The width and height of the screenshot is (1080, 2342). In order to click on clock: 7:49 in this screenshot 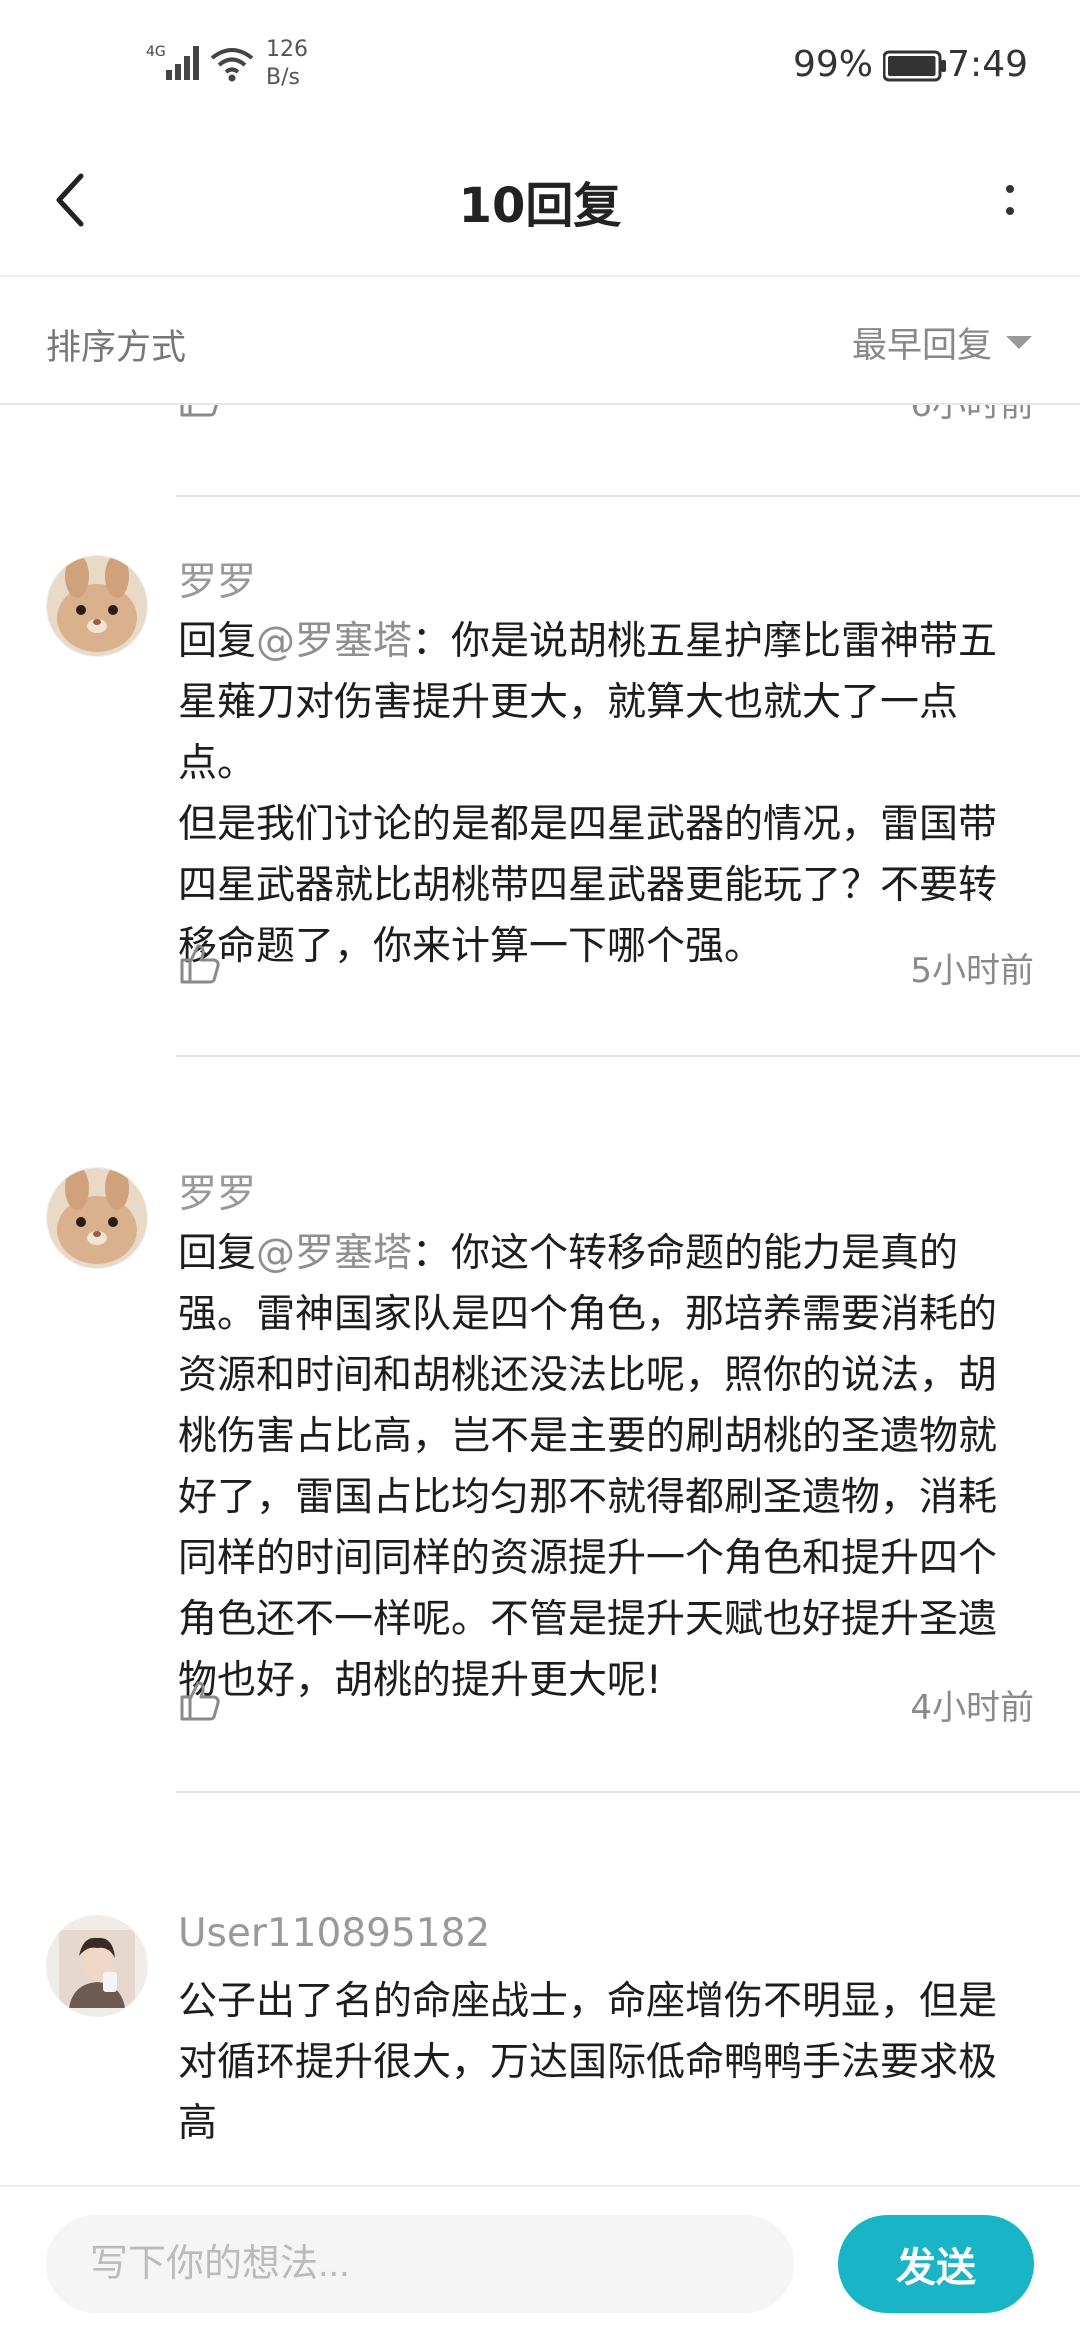, I will do `click(987, 64)`.